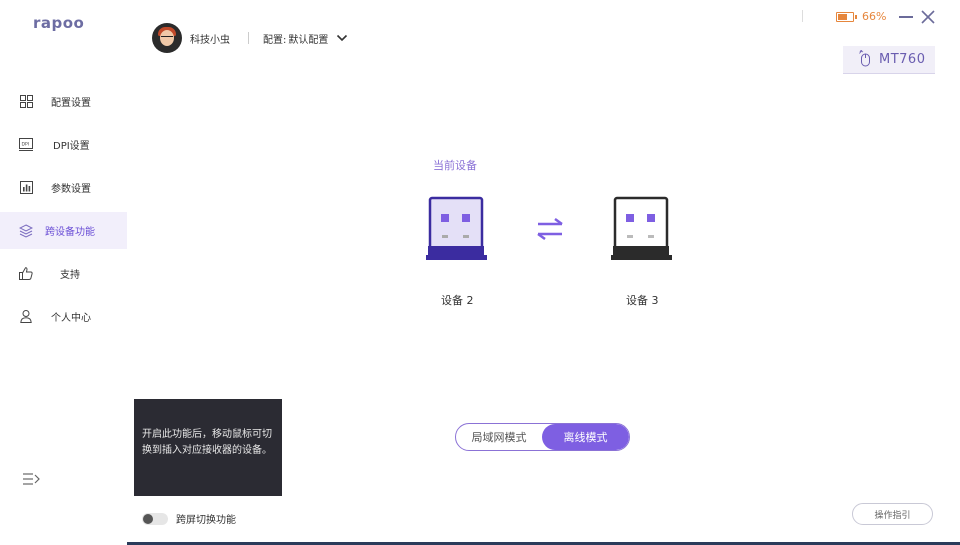  I want to click on sidebar-item-support: 支持, so click(63, 273).